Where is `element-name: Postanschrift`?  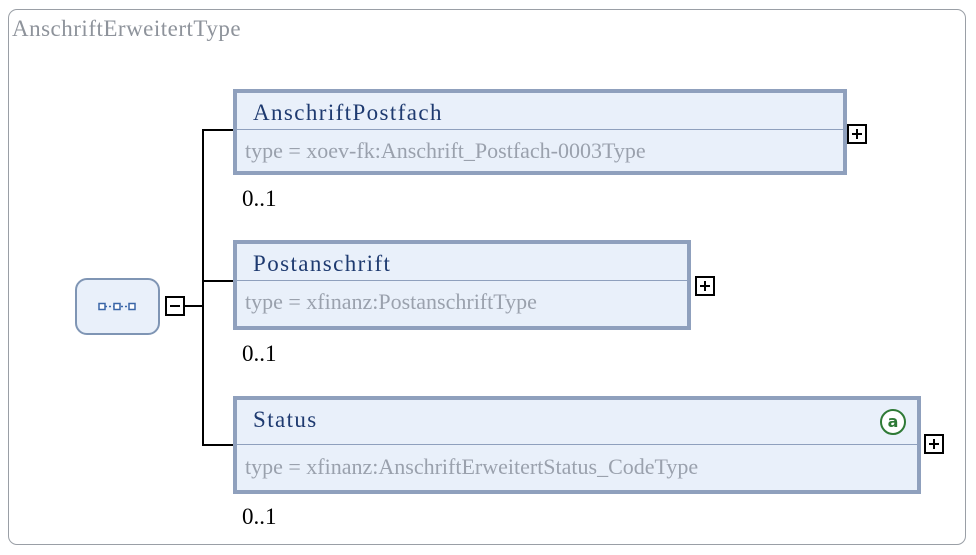 element-name: Postanschrift is located at coordinates (322, 263).